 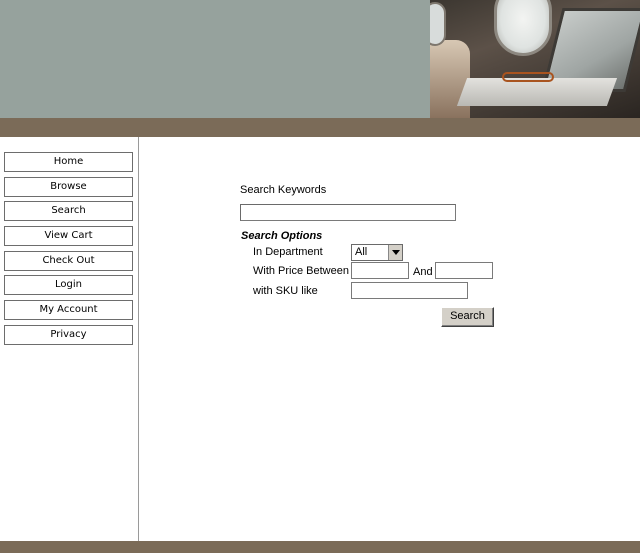 I want to click on nav-view-cart-button: View Cart, so click(x=68, y=236).